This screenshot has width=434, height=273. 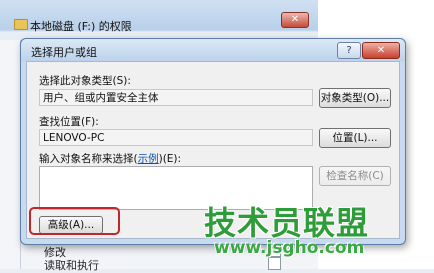 I want to click on parent-window-title: 本地磁盘 (F:) 的权限, so click(x=81, y=26).